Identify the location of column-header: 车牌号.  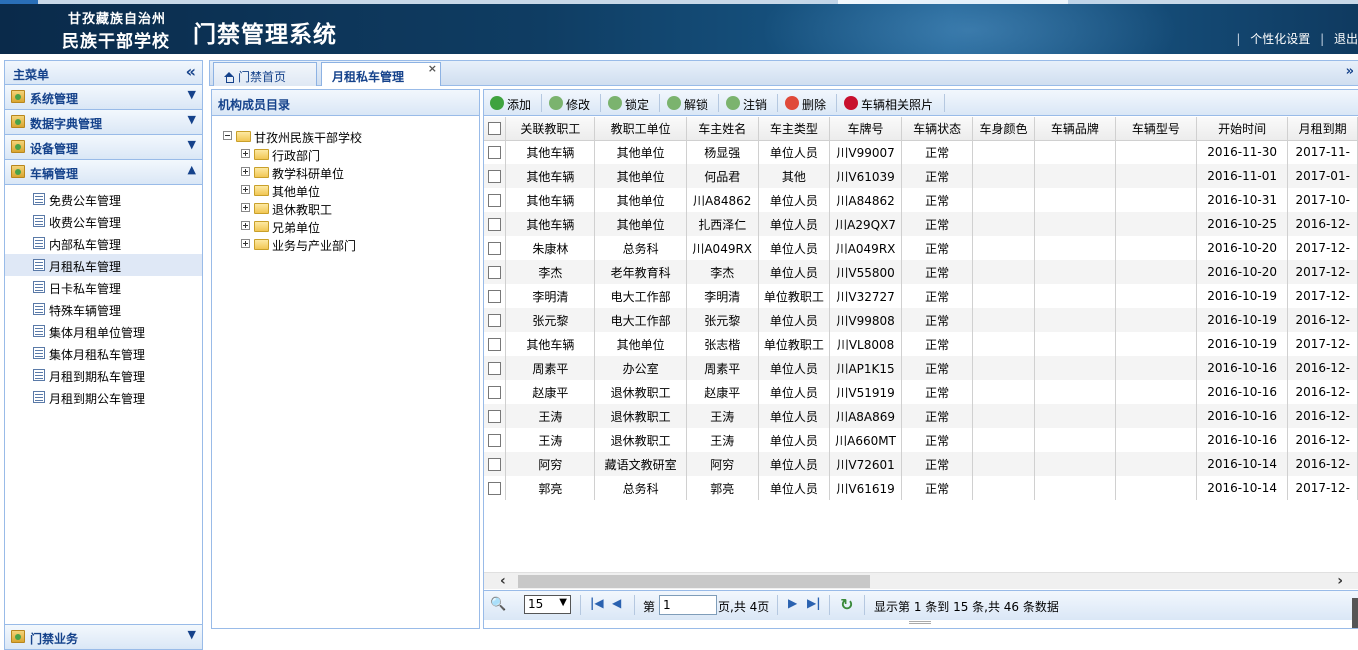
(865, 129).